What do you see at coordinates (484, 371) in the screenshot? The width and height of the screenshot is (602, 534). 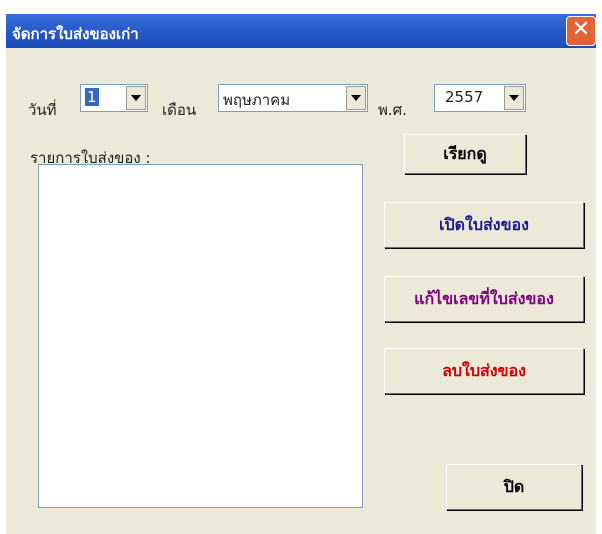 I see `delete-invoice-button: ลบใบส่งของ` at bounding box center [484, 371].